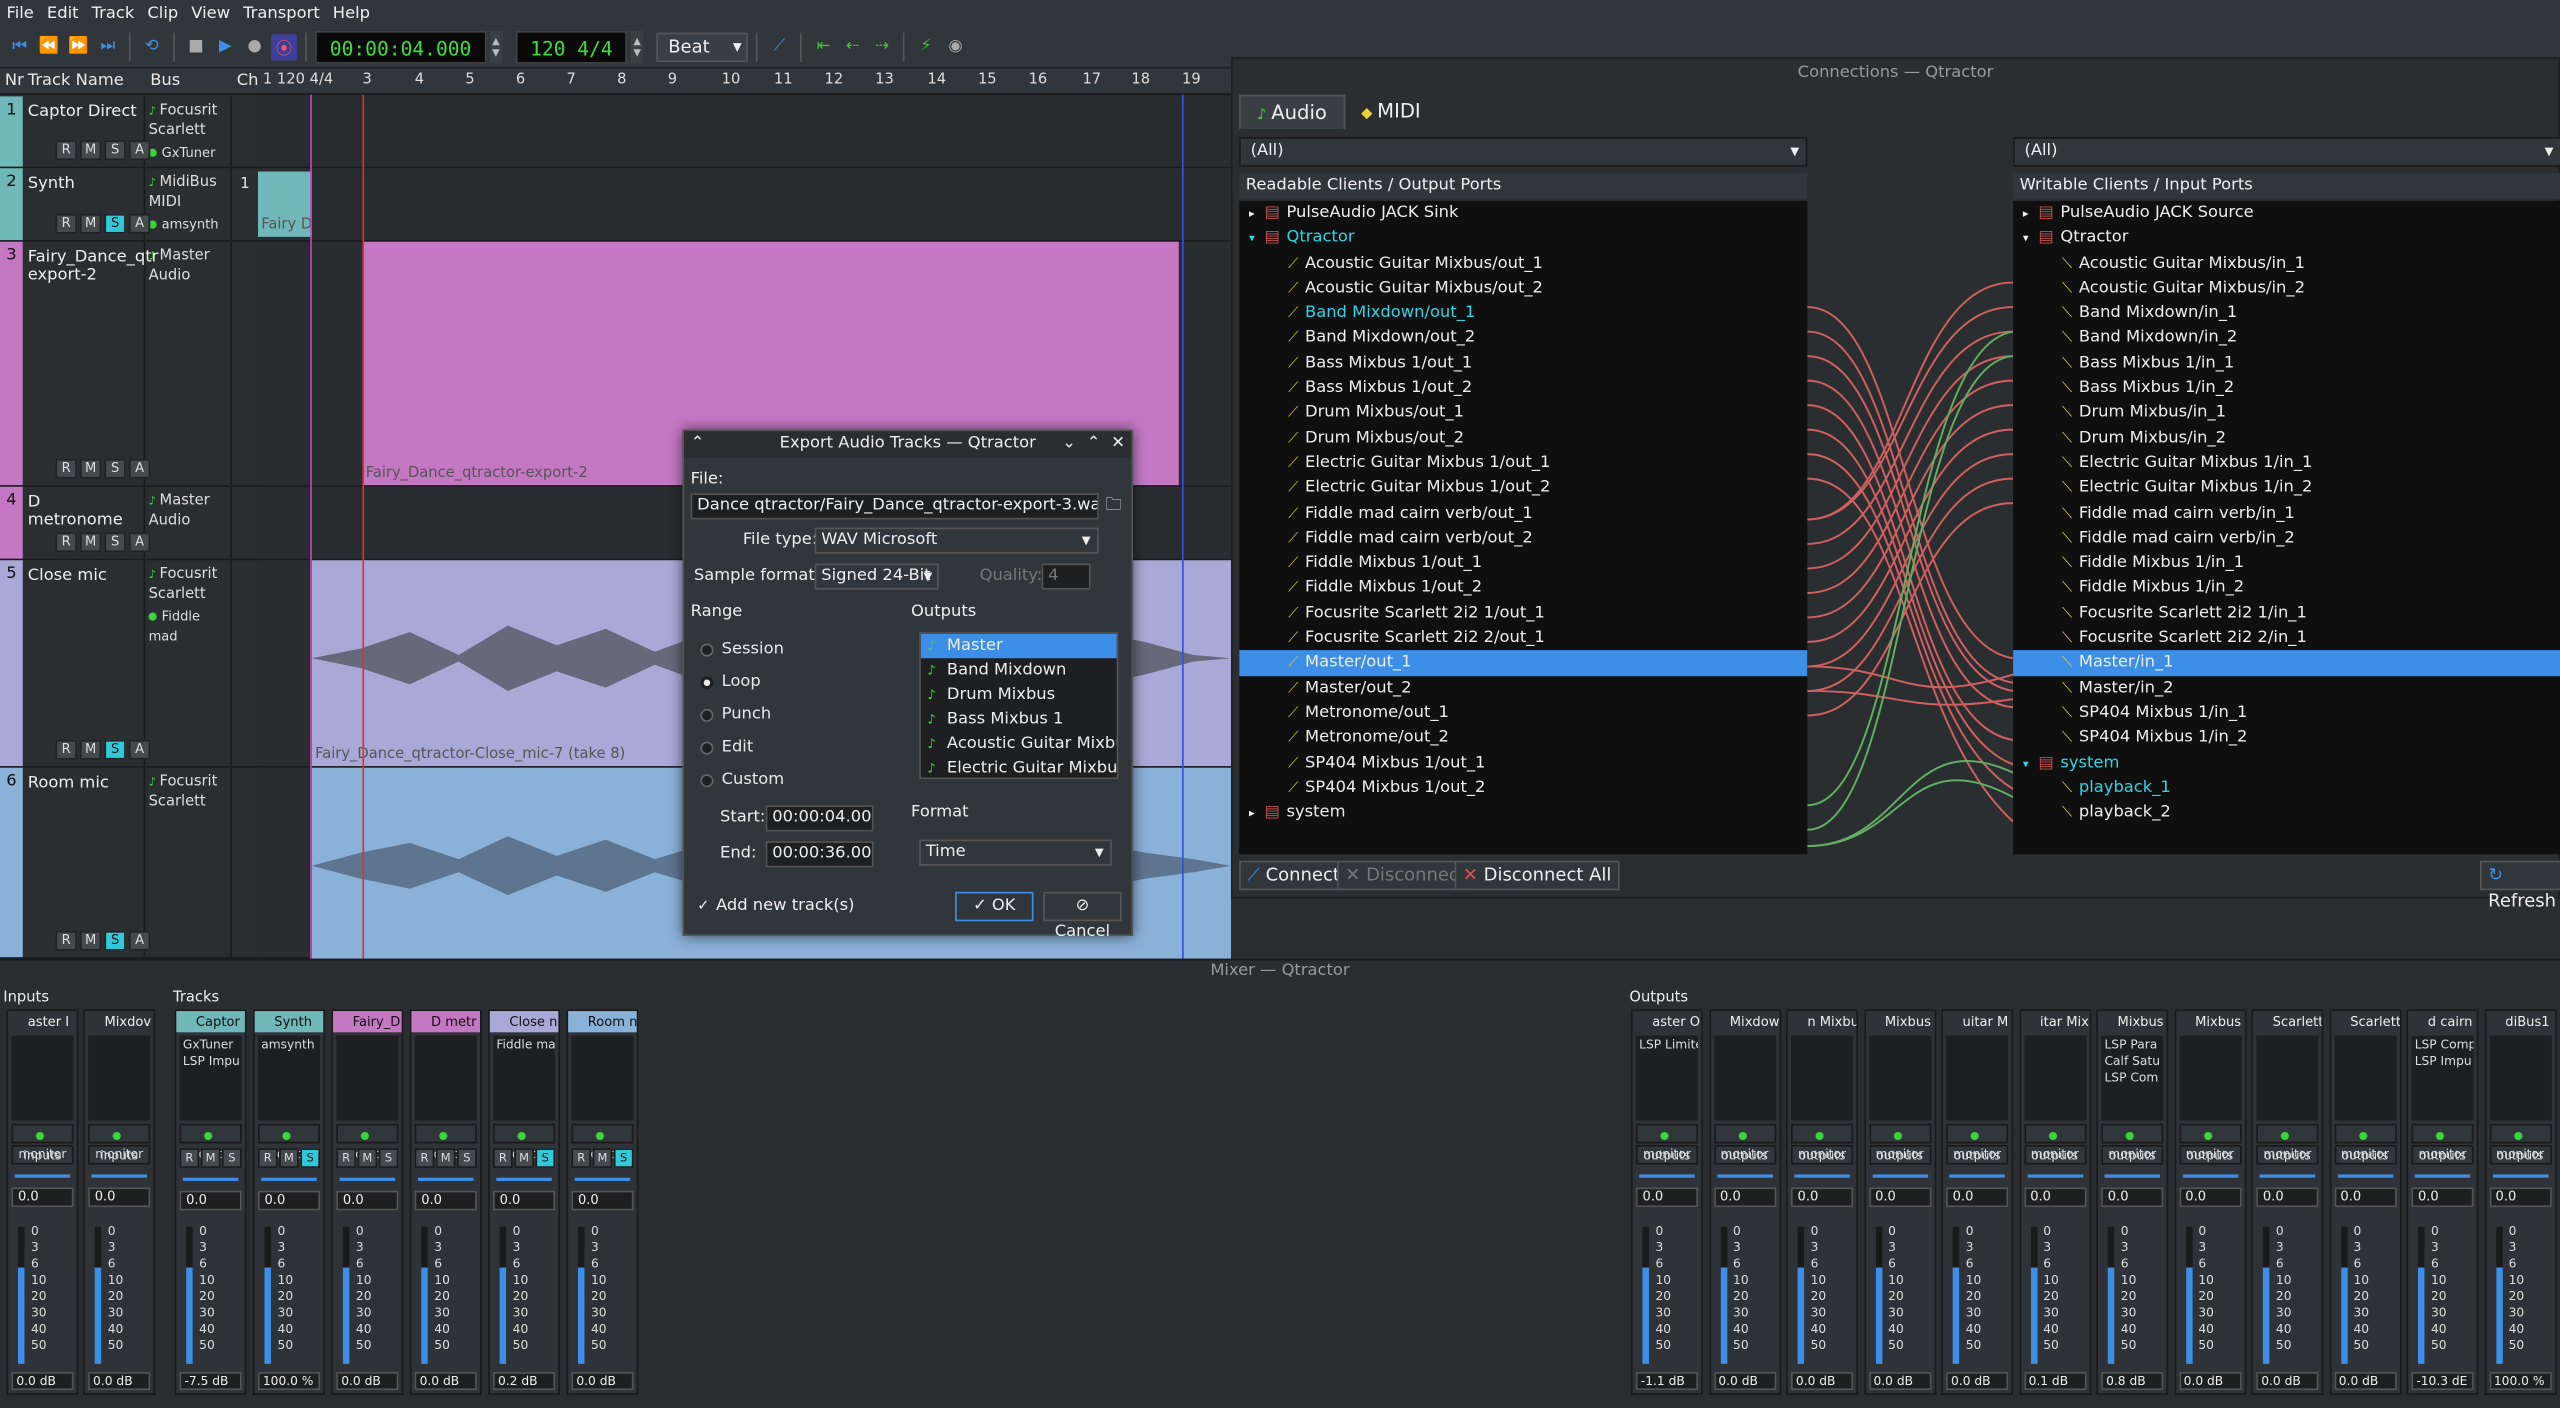  What do you see at coordinates (367, 1022) in the screenshot?
I see `strip-name: Fairy_D` at bounding box center [367, 1022].